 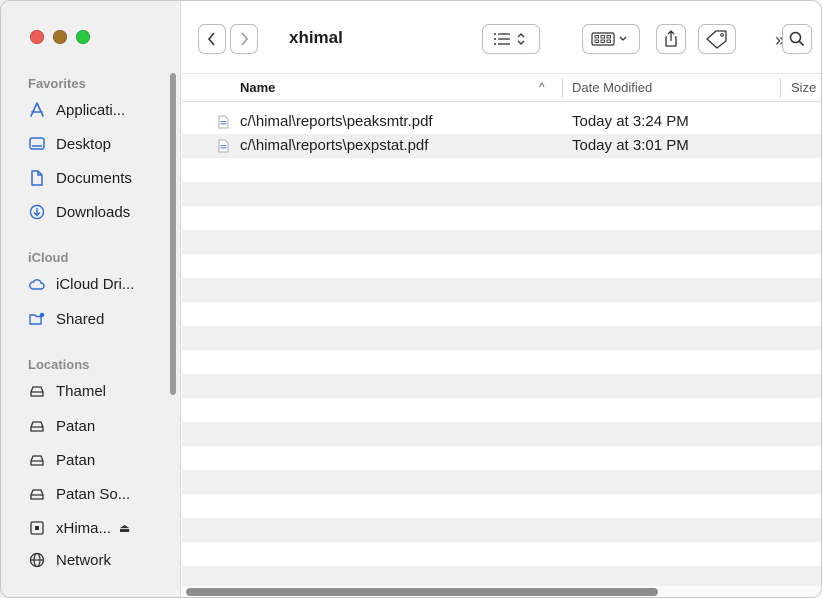 I want to click on share-button, so click(x=671, y=39).